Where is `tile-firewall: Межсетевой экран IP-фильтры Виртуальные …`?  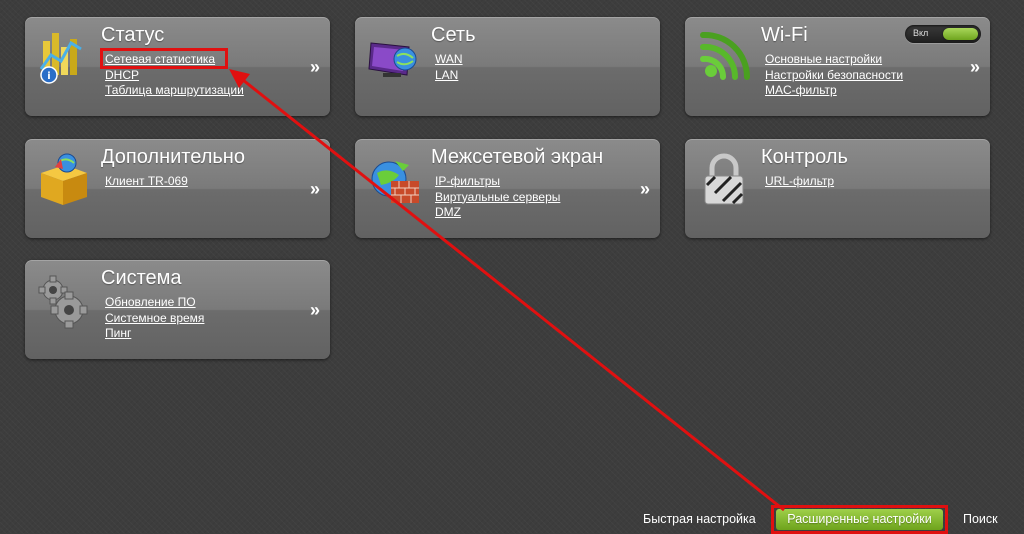
tile-firewall: Межсетевой экран IP-фильтры Виртуальные … is located at coordinates (507, 188).